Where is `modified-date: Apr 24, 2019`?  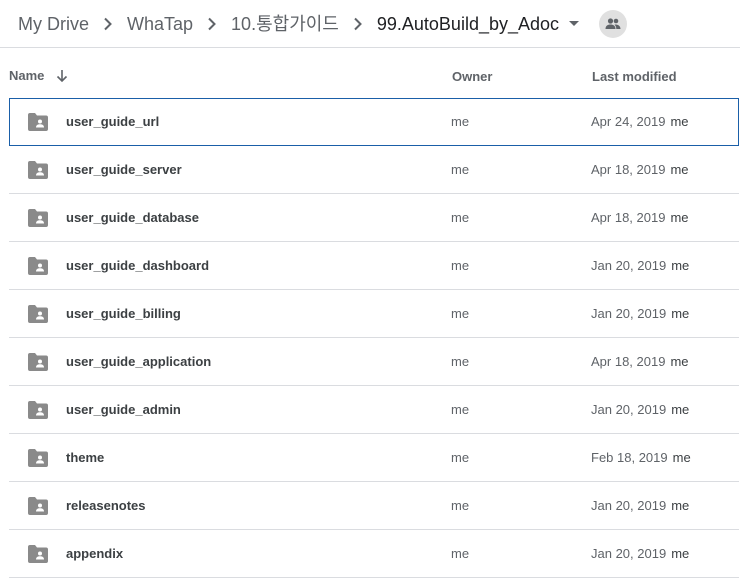
modified-date: Apr 24, 2019 is located at coordinates (628, 121).